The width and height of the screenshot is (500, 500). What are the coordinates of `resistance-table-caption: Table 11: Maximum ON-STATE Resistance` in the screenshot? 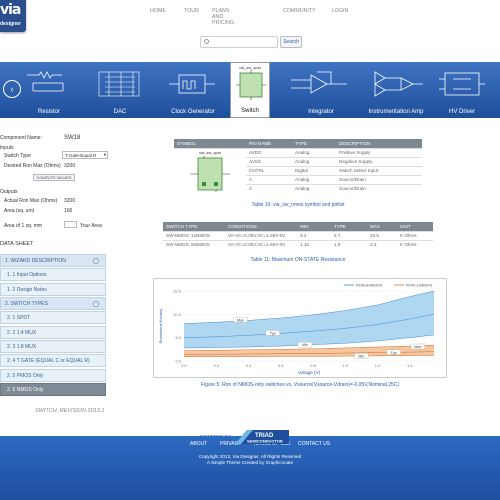 It's located at (298, 260).